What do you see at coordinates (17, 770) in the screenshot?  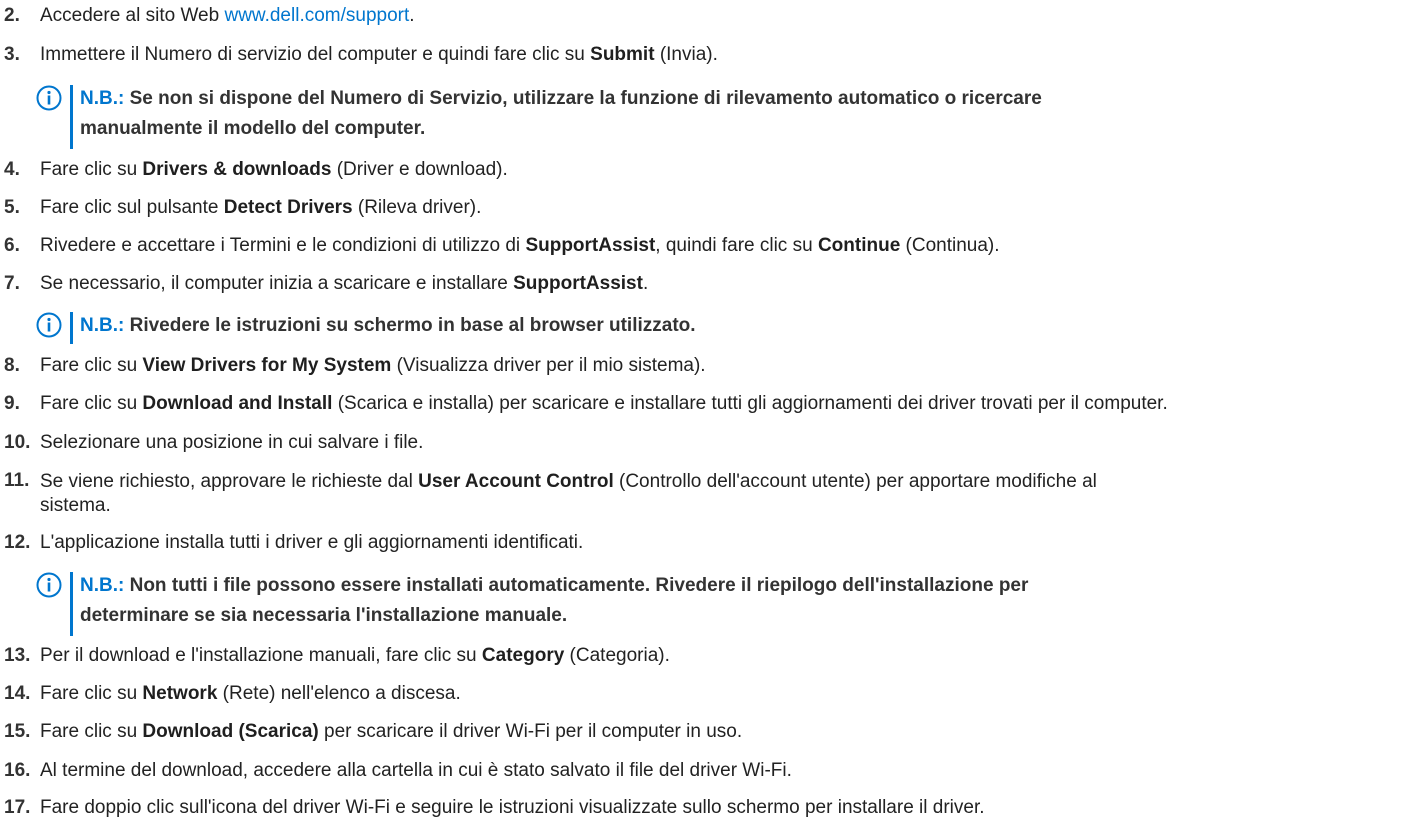 I see `step-number: 16.` at bounding box center [17, 770].